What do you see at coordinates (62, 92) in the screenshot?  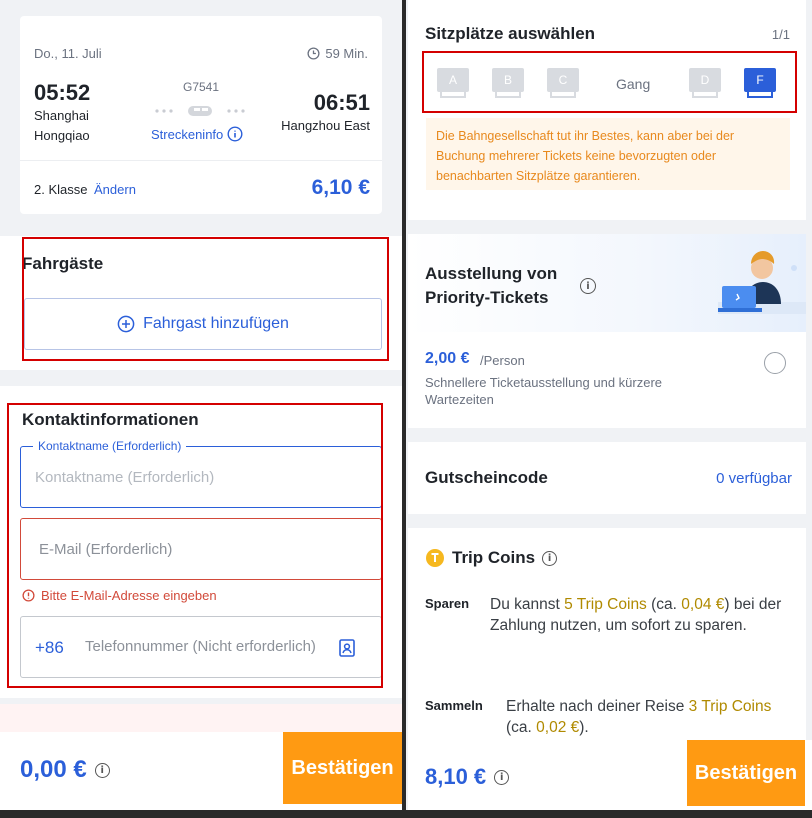 I see `depart-time: 05:52` at bounding box center [62, 92].